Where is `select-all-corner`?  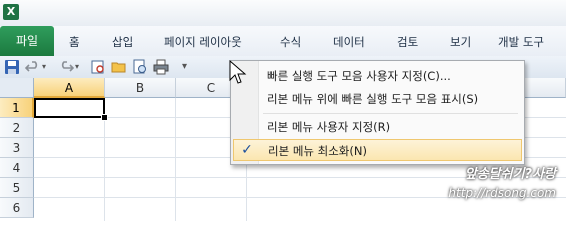
select-all-corner is located at coordinates (17, 88).